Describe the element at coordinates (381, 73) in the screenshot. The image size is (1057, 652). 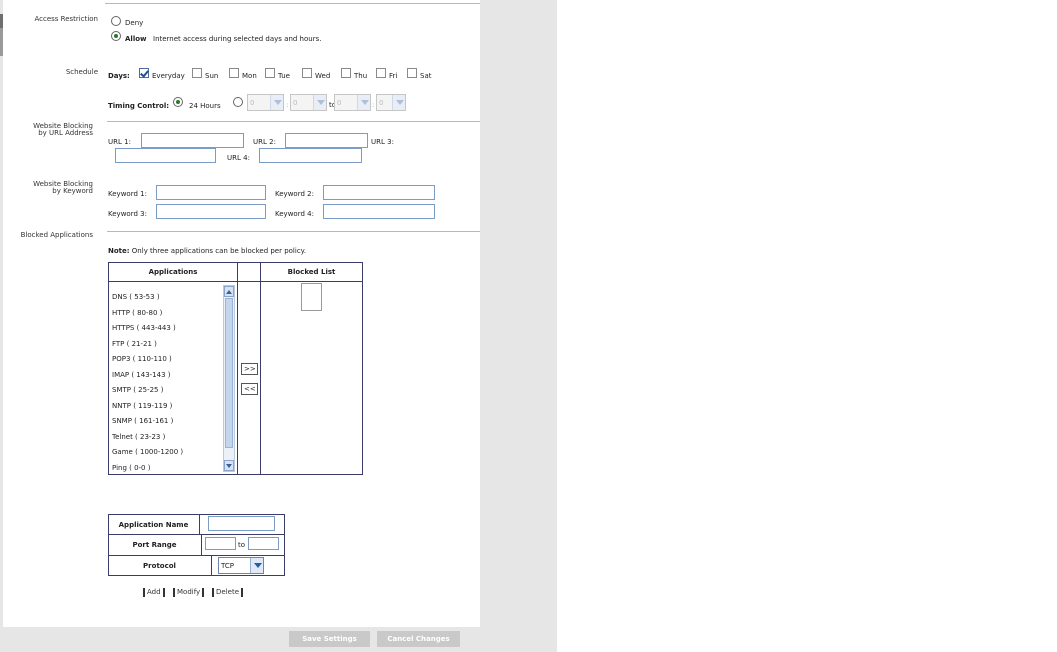
I see `day-checkbox-fri` at that location.